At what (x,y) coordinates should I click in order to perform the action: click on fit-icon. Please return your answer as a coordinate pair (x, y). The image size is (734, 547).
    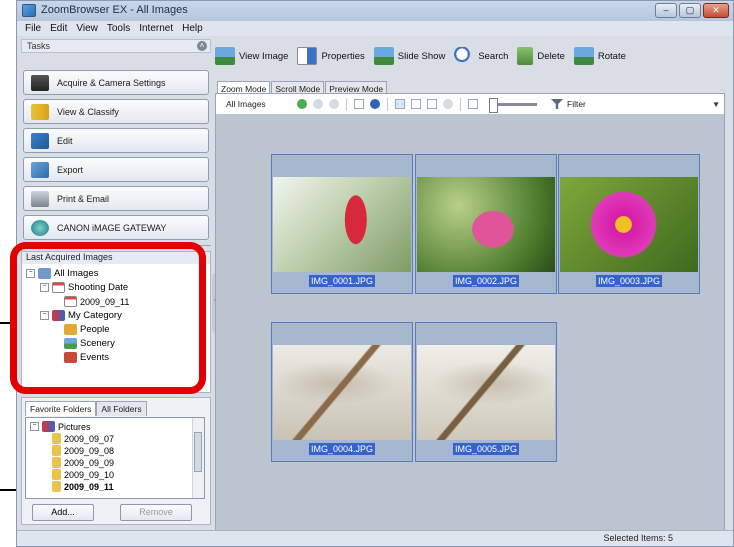
    Looking at the image, I should click on (473, 104).